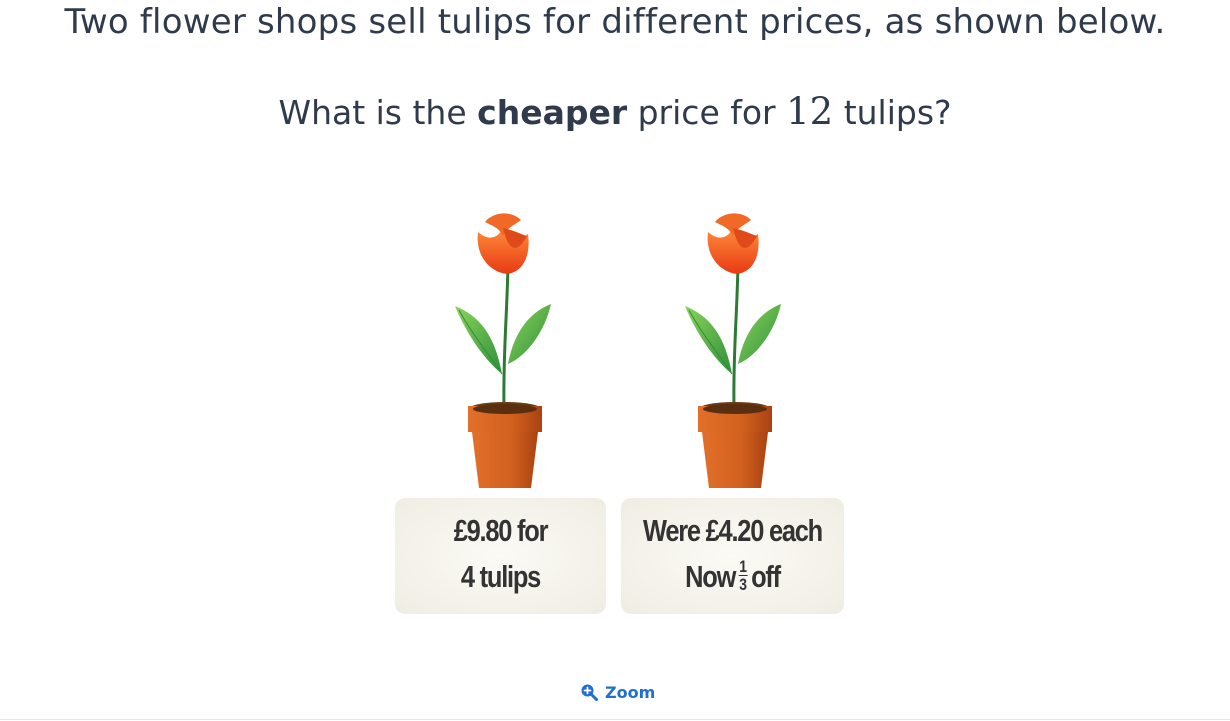 The width and height of the screenshot is (1230, 721). What do you see at coordinates (892, 112) in the screenshot?
I see `question-prompt-end: tulips?` at bounding box center [892, 112].